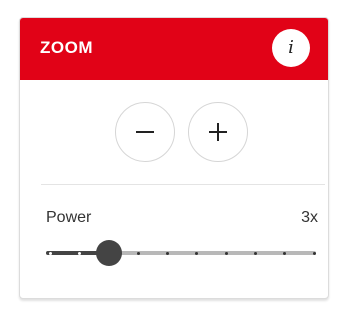 Image resolution: width=346 pixels, height=309 pixels. I want to click on panel-title: ZOOM, so click(66, 47).